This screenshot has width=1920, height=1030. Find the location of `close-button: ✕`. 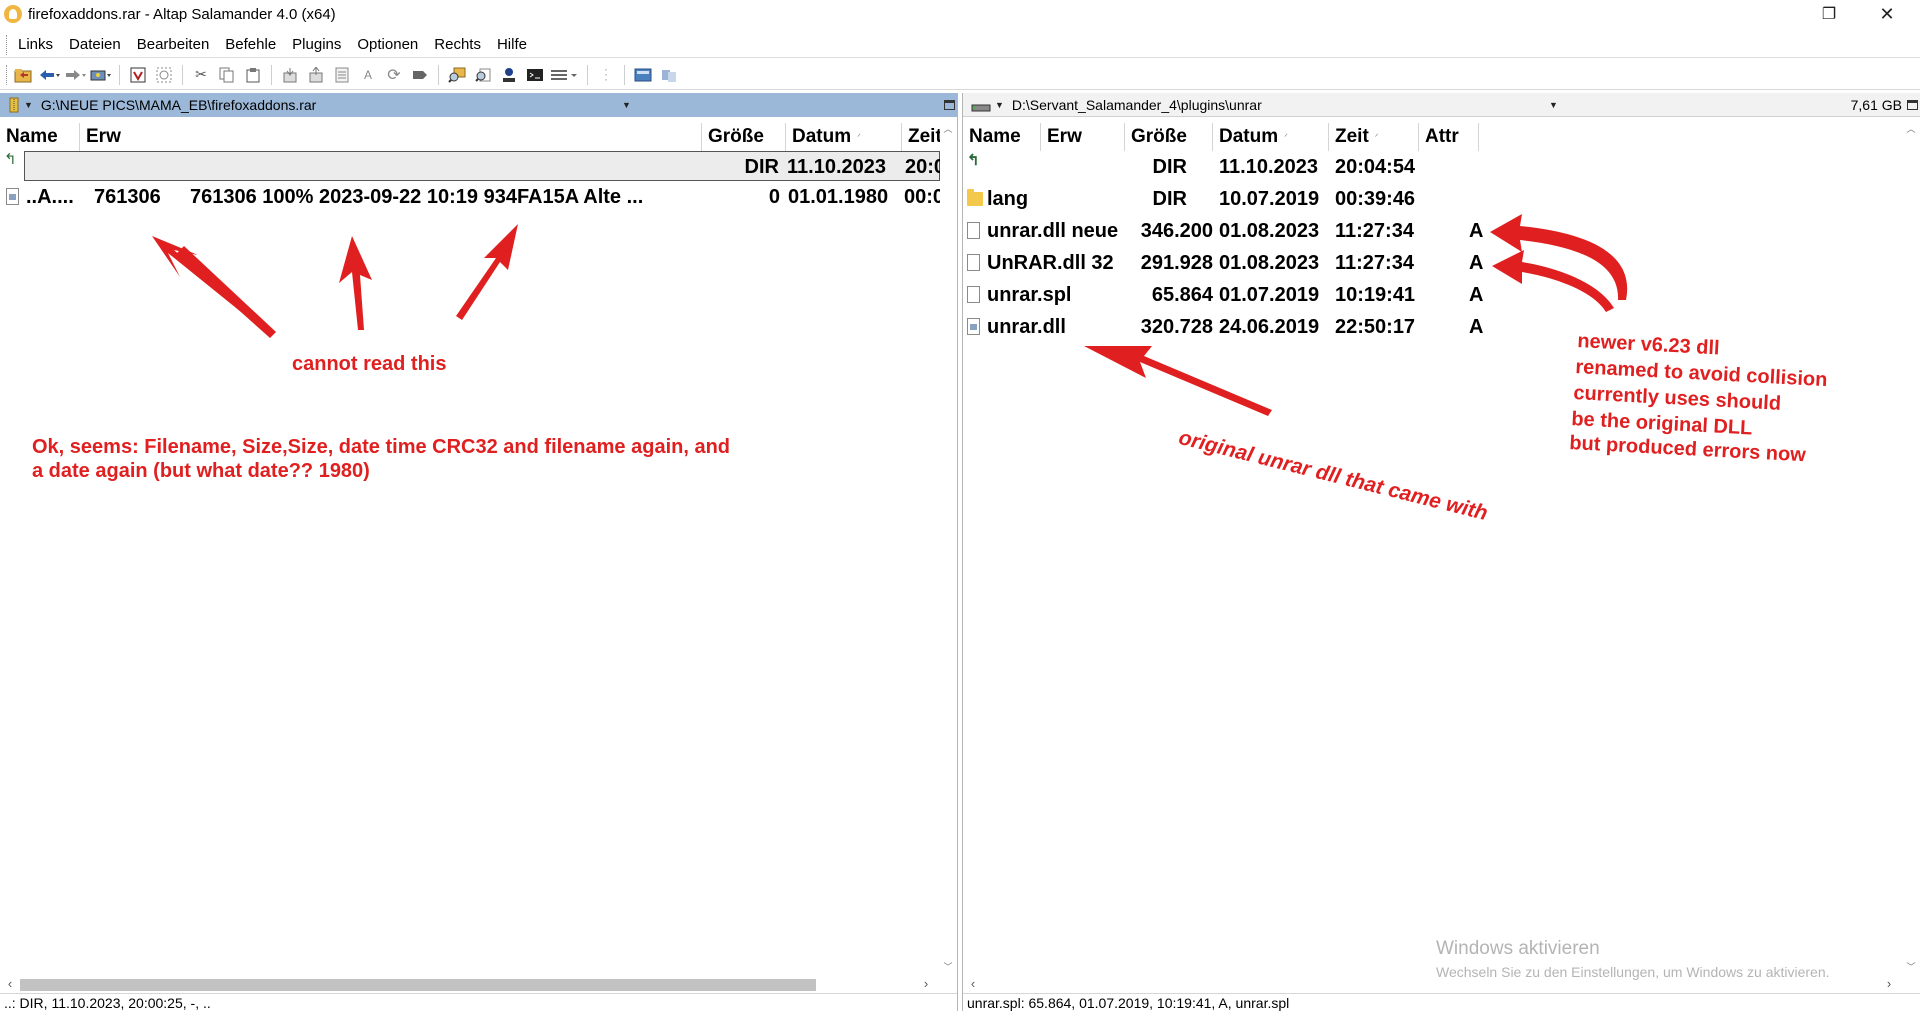

close-button: ✕ is located at coordinates (1887, 14).